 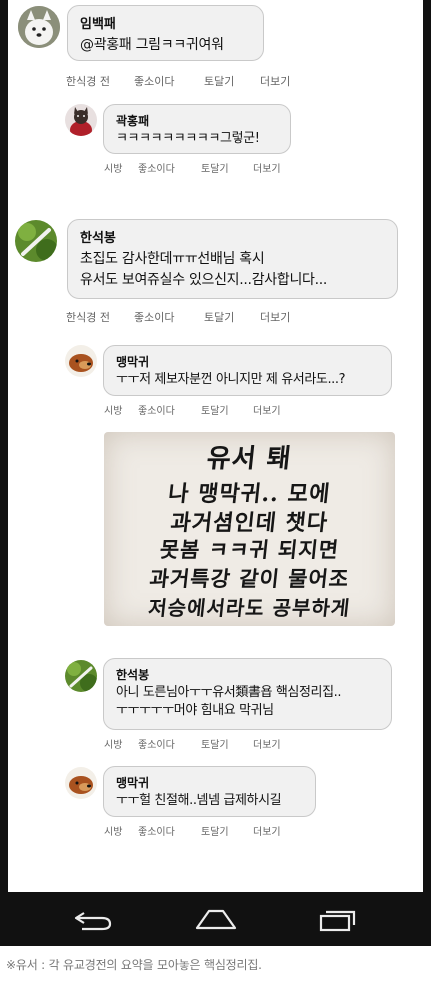 I want to click on comment-text: ㅋㅋㅋㅋㅋㅋㅋㅋㅋ그렇군!, so click(x=188, y=138).